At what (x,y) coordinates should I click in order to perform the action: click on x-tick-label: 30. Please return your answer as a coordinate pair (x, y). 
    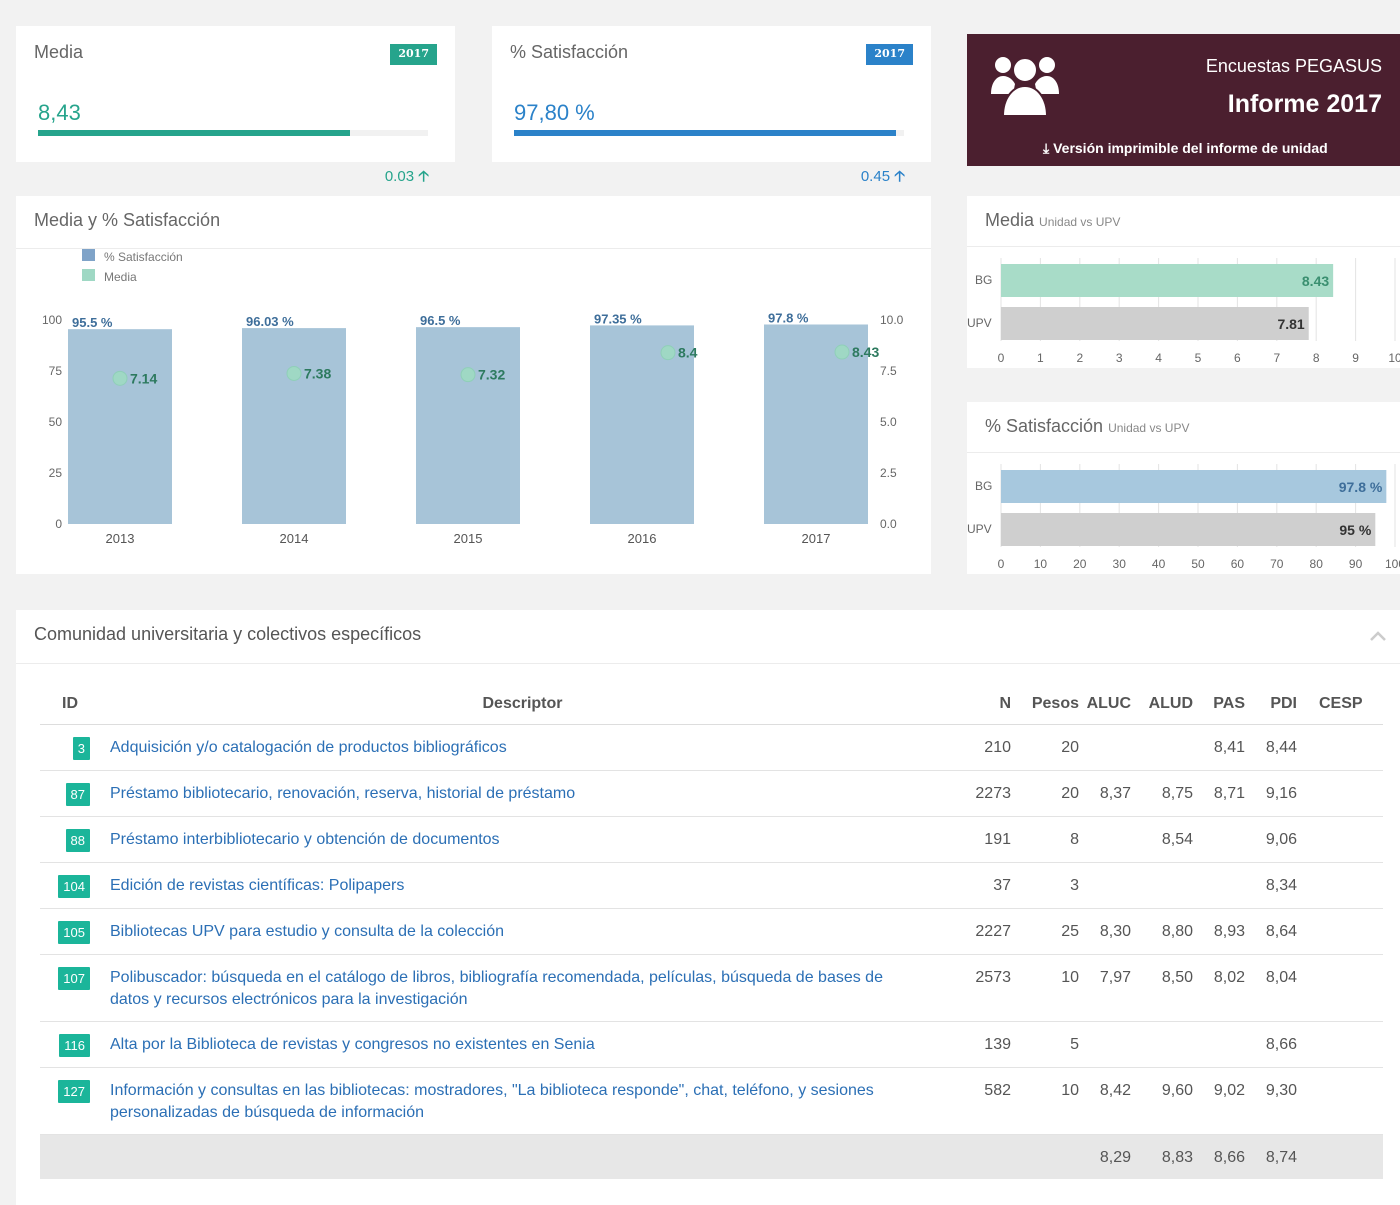
    Looking at the image, I should click on (1120, 564).